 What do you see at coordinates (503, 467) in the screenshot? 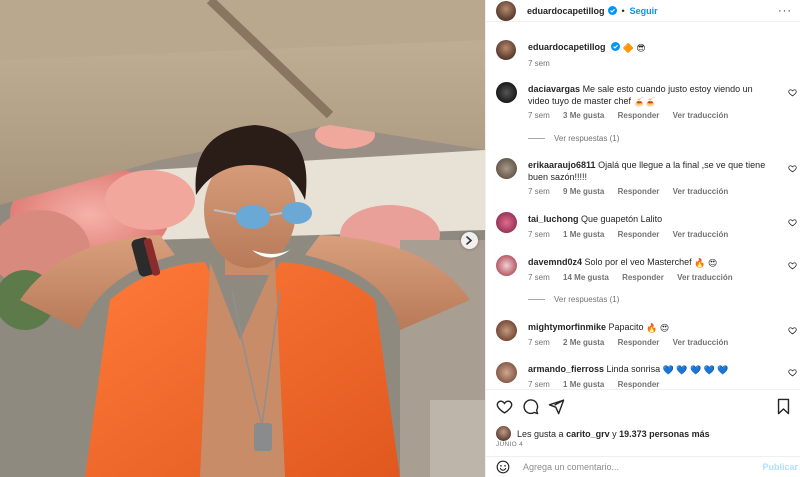
I see `emoji-icon` at bounding box center [503, 467].